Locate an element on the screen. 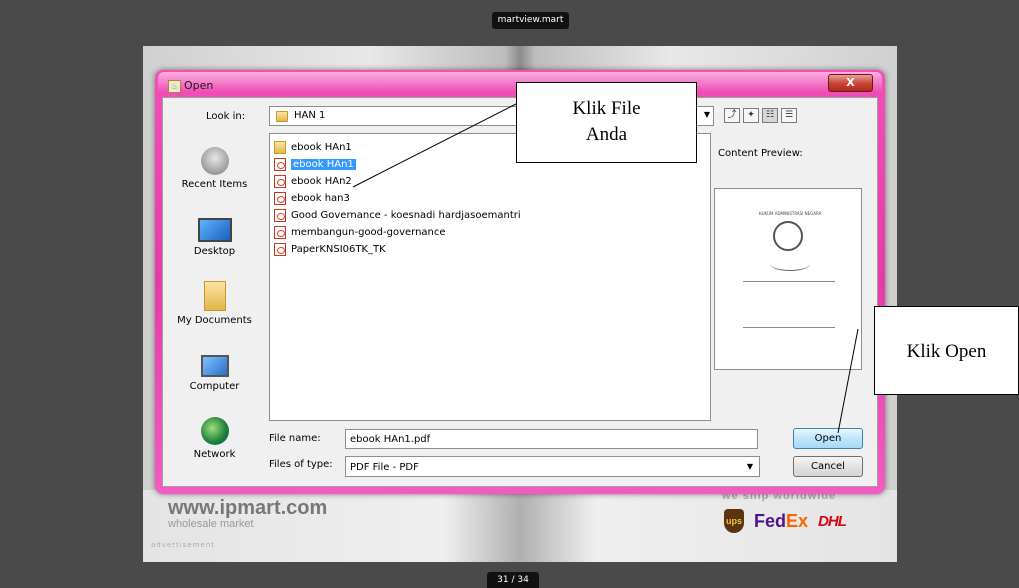 Image resolution: width=1019 pixels, height=588 pixels. callout-klik-open: Klik Open is located at coordinates (946, 350).